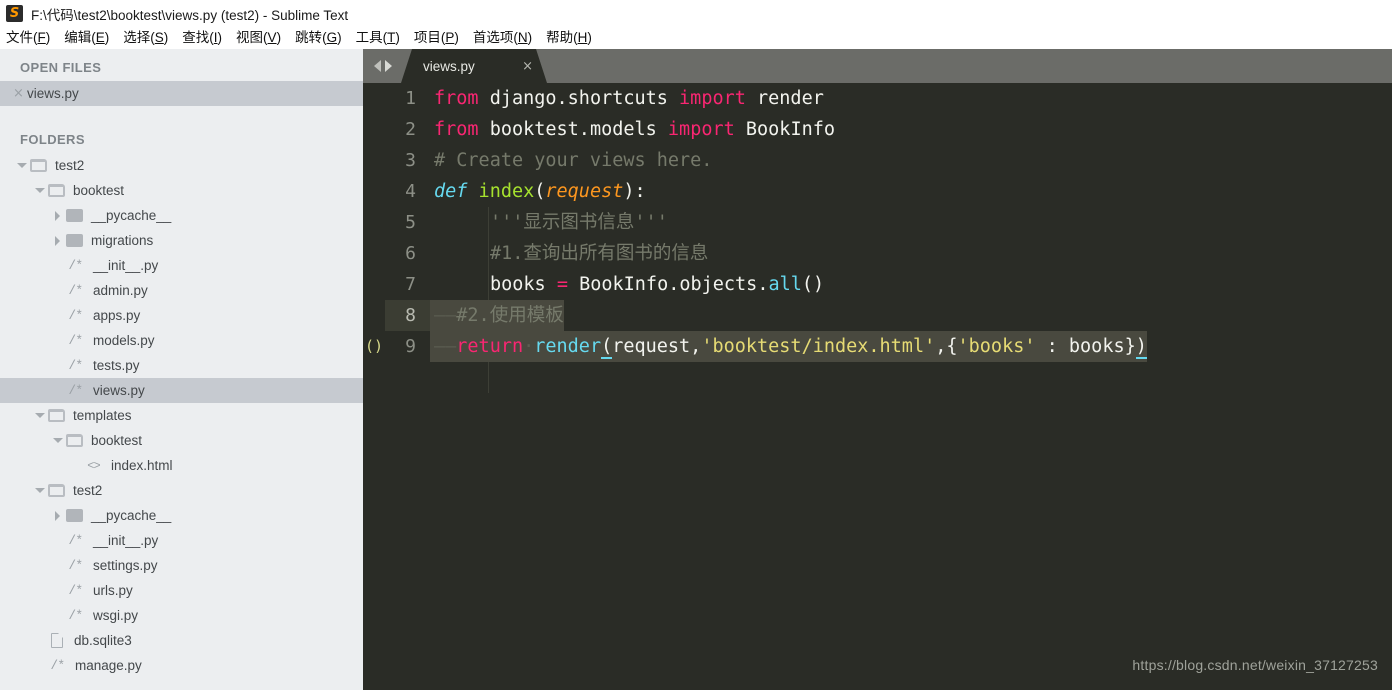 Image resolution: width=1392 pixels, height=690 pixels. I want to click on tree-item-migrations: migrations, so click(181, 240).